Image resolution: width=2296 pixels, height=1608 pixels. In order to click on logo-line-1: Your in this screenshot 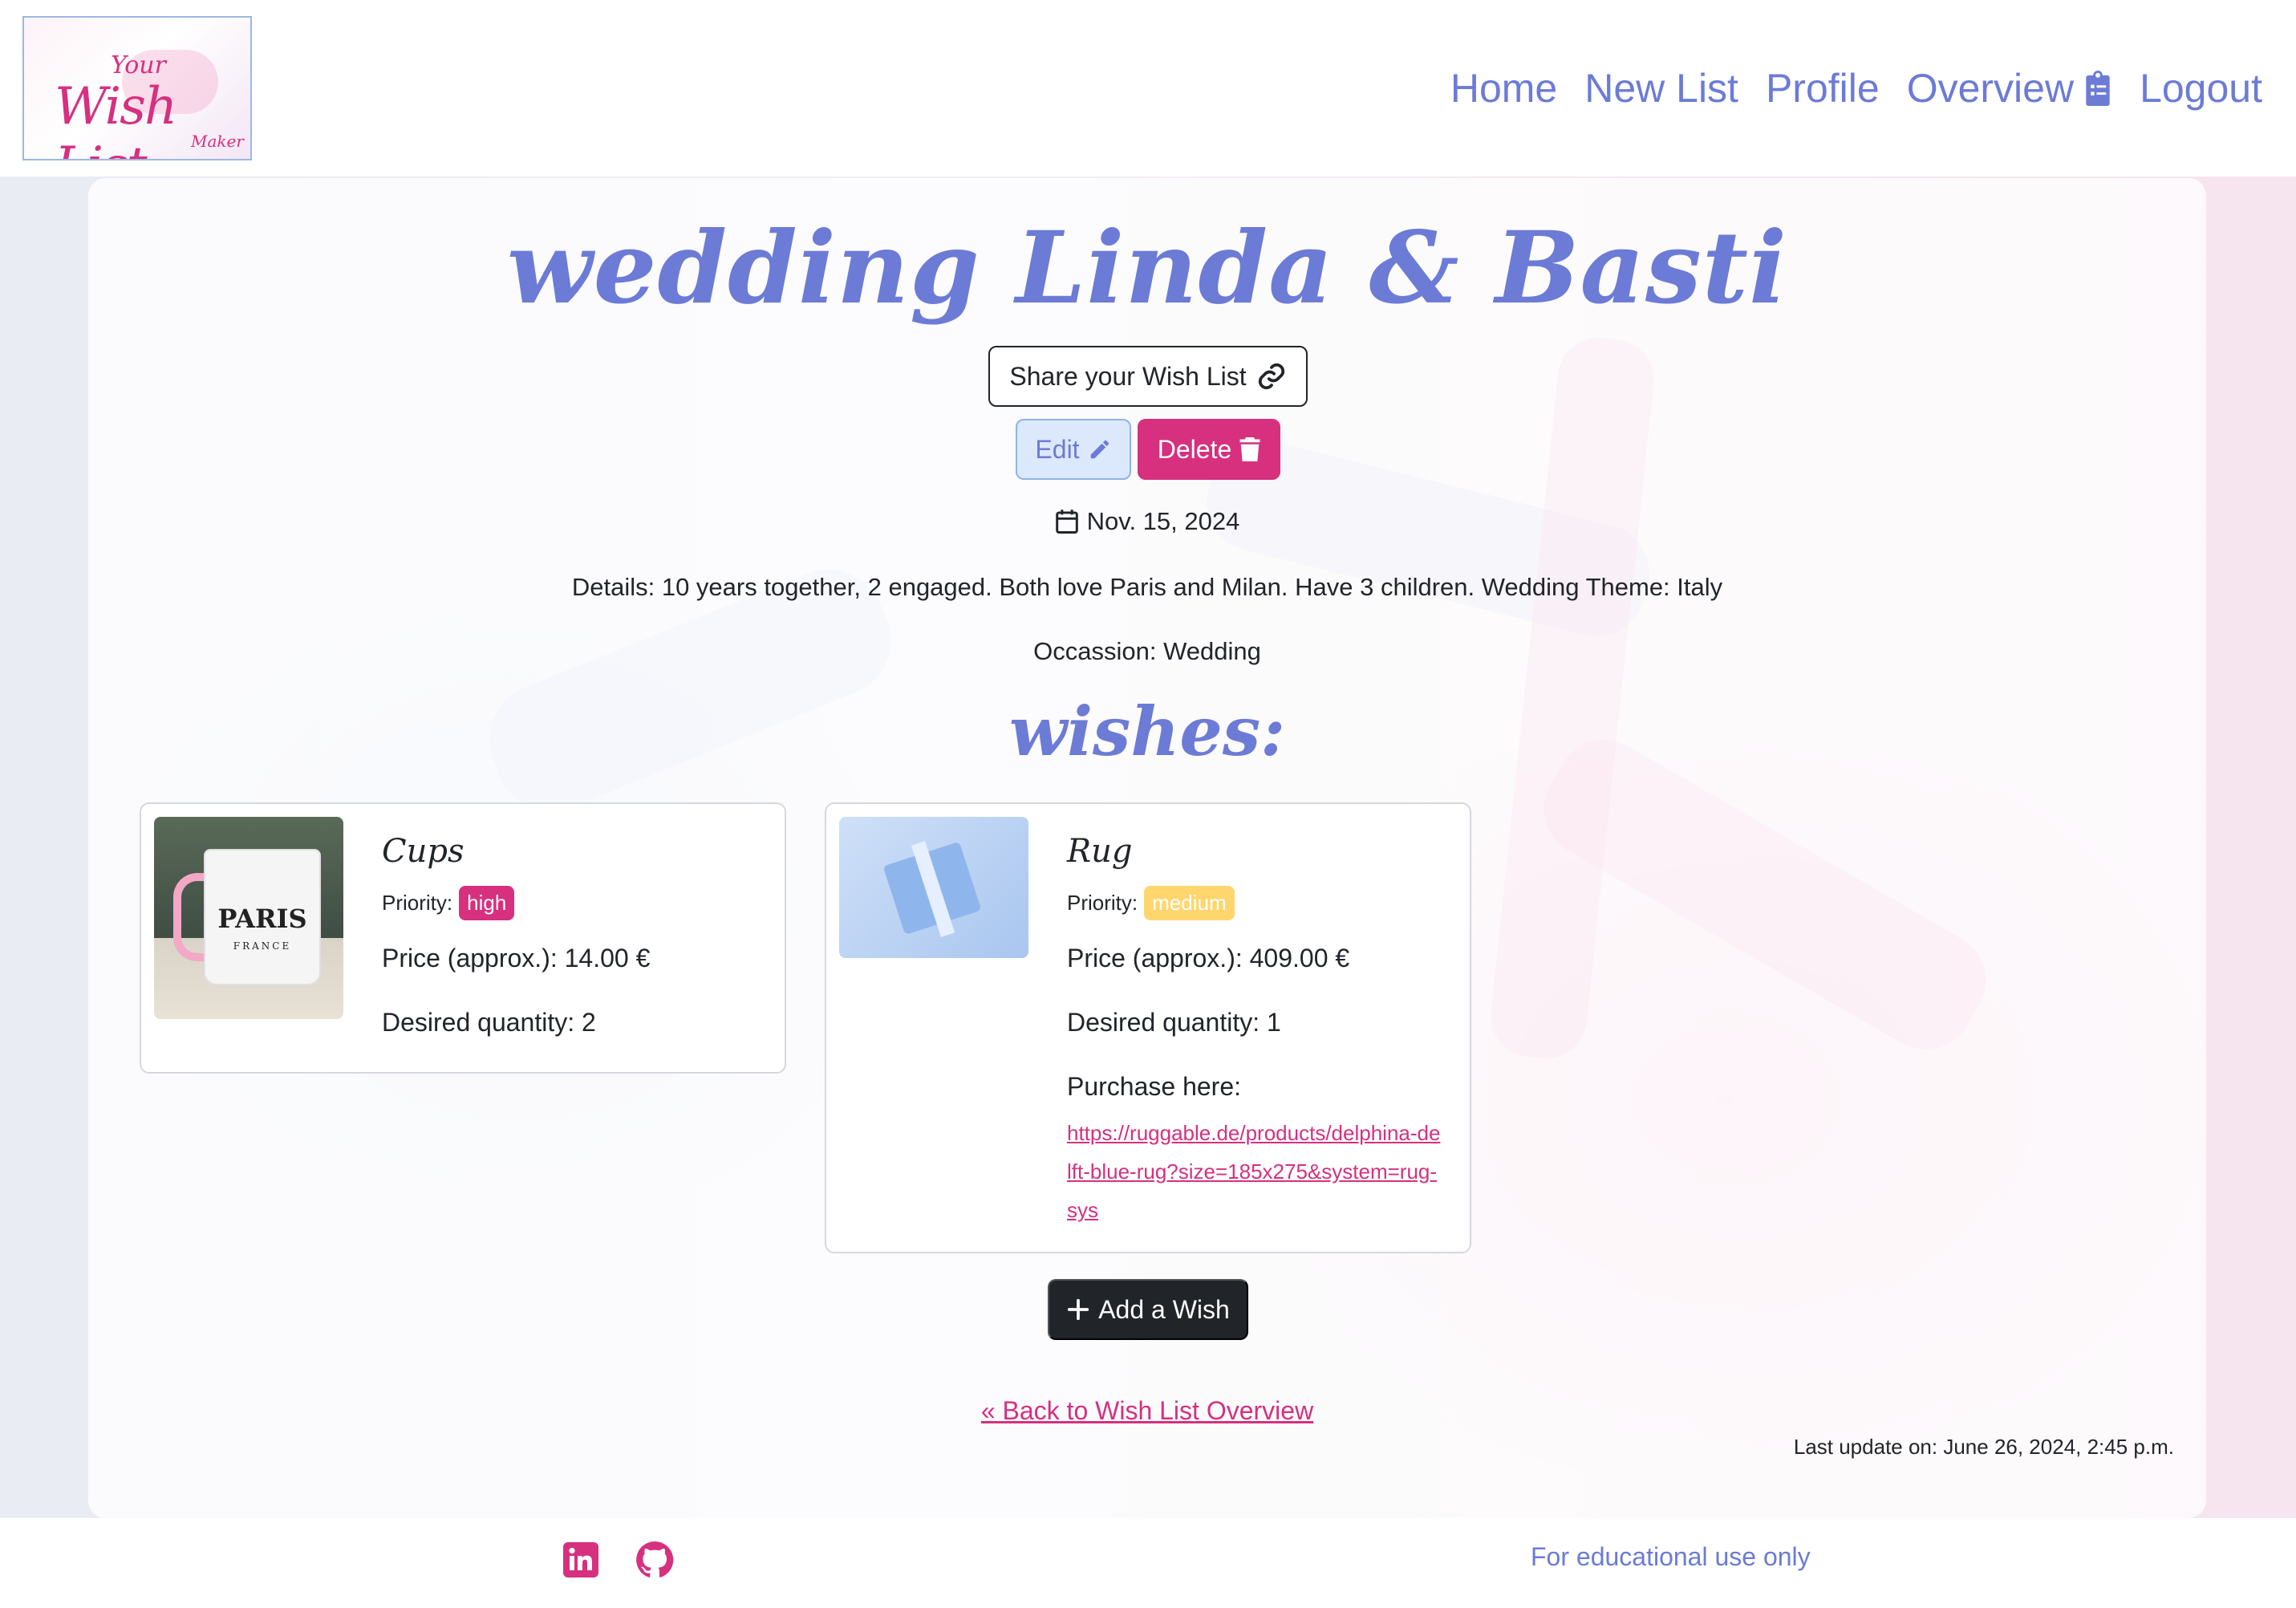, I will do `click(138, 65)`.